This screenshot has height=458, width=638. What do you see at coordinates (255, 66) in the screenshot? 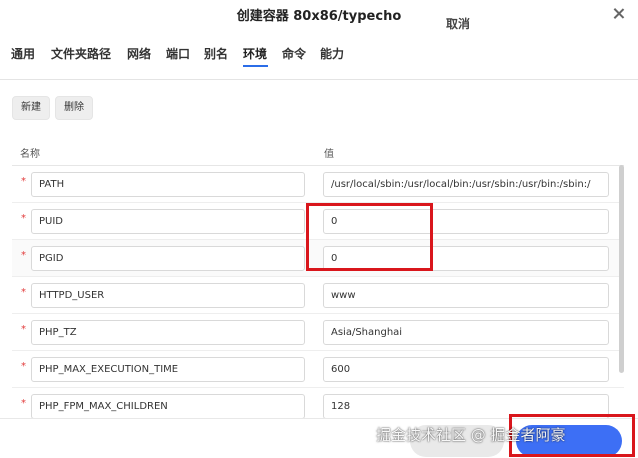
I see `active-tab-indicator` at bounding box center [255, 66].